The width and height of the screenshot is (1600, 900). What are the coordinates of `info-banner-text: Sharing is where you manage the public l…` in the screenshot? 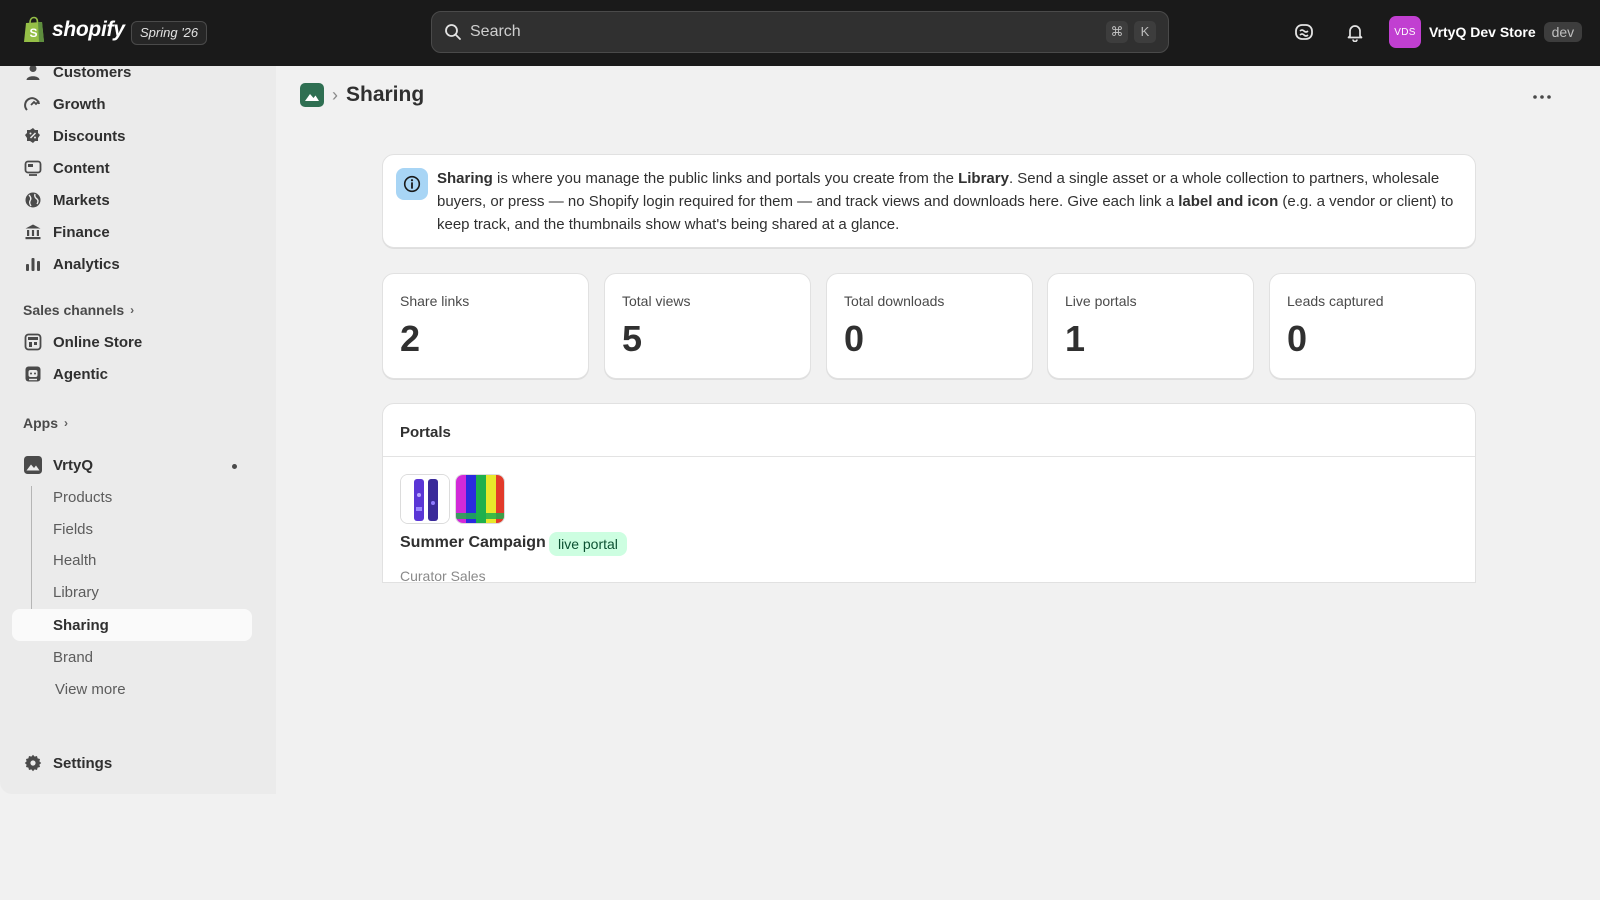 It's located at (947, 201).